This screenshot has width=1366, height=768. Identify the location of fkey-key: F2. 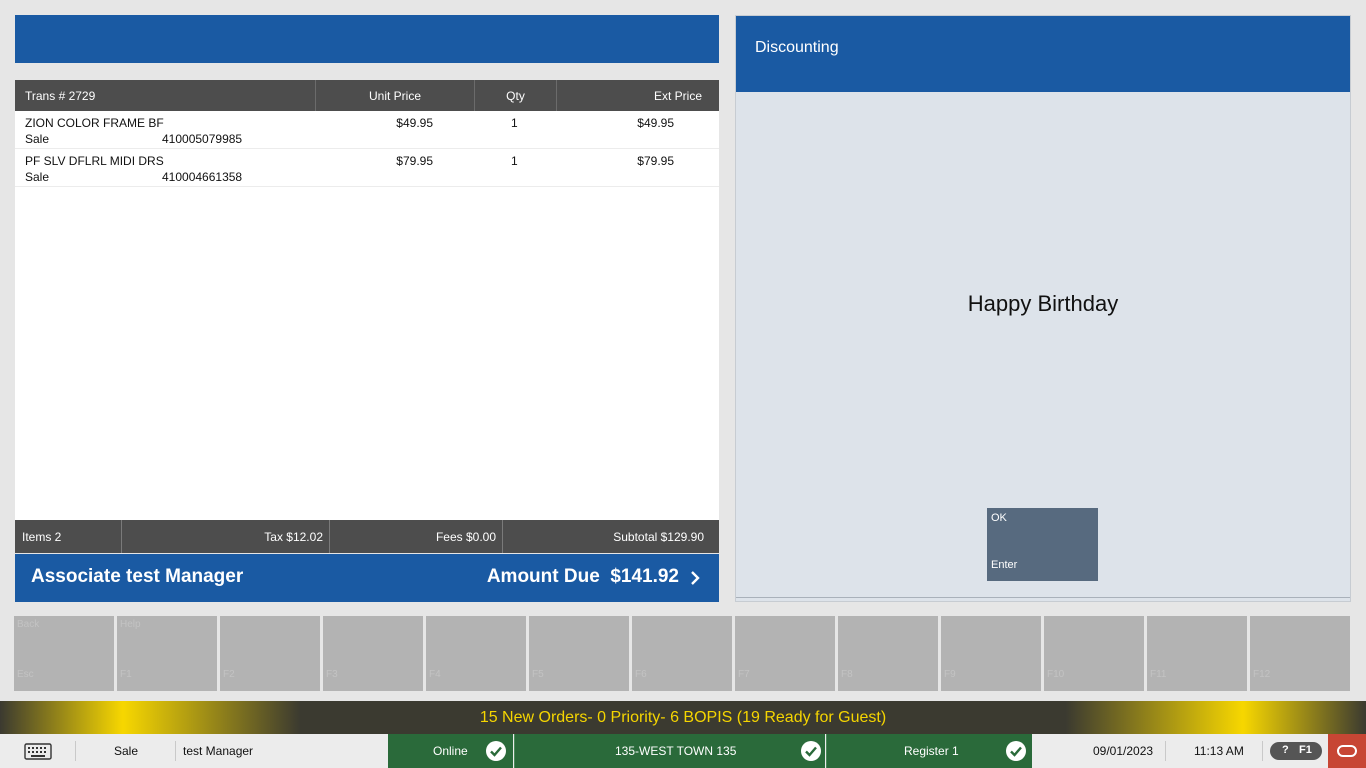
(229, 674).